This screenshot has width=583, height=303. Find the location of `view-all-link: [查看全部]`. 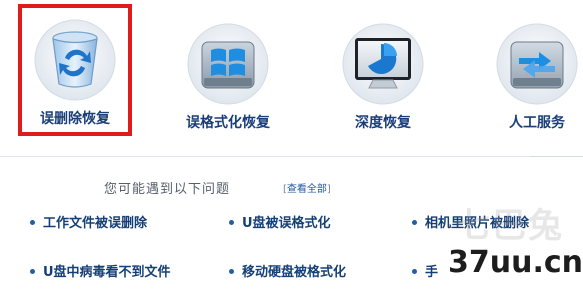

view-all-link: [查看全部] is located at coordinates (307, 187).